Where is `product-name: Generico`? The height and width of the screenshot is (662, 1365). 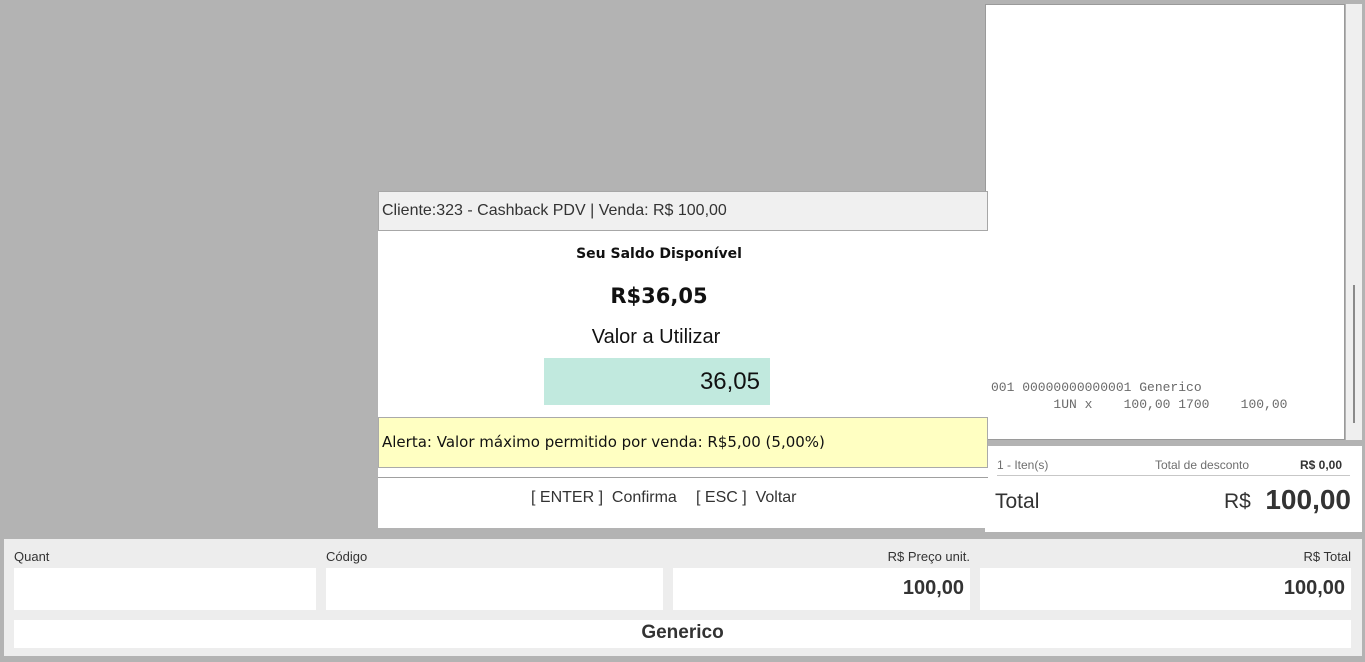
product-name: Generico is located at coordinates (682, 634).